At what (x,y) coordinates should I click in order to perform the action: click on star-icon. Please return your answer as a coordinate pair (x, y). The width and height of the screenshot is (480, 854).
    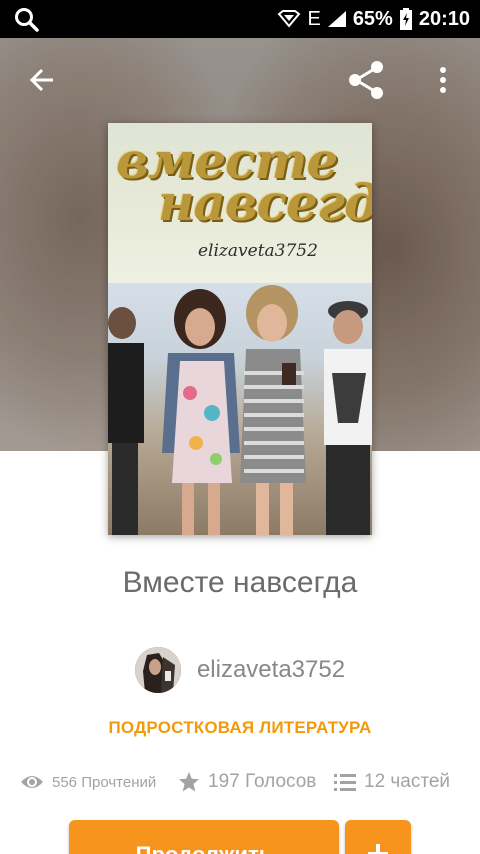
    Looking at the image, I should click on (189, 782).